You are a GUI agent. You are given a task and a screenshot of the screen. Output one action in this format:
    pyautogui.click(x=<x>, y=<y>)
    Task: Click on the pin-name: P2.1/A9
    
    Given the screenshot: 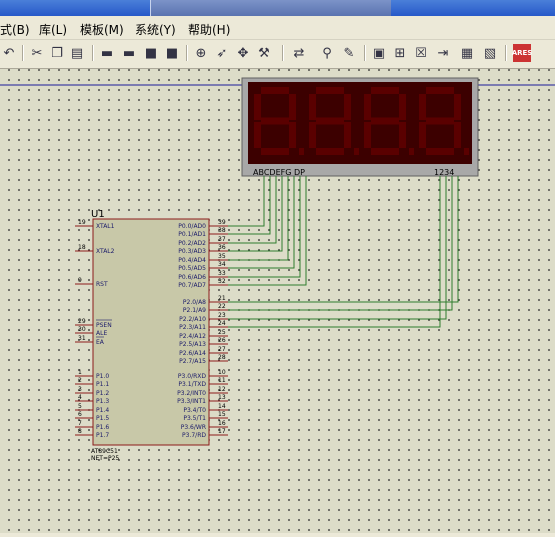 What is the action you would take?
    pyautogui.click(x=194, y=310)
    